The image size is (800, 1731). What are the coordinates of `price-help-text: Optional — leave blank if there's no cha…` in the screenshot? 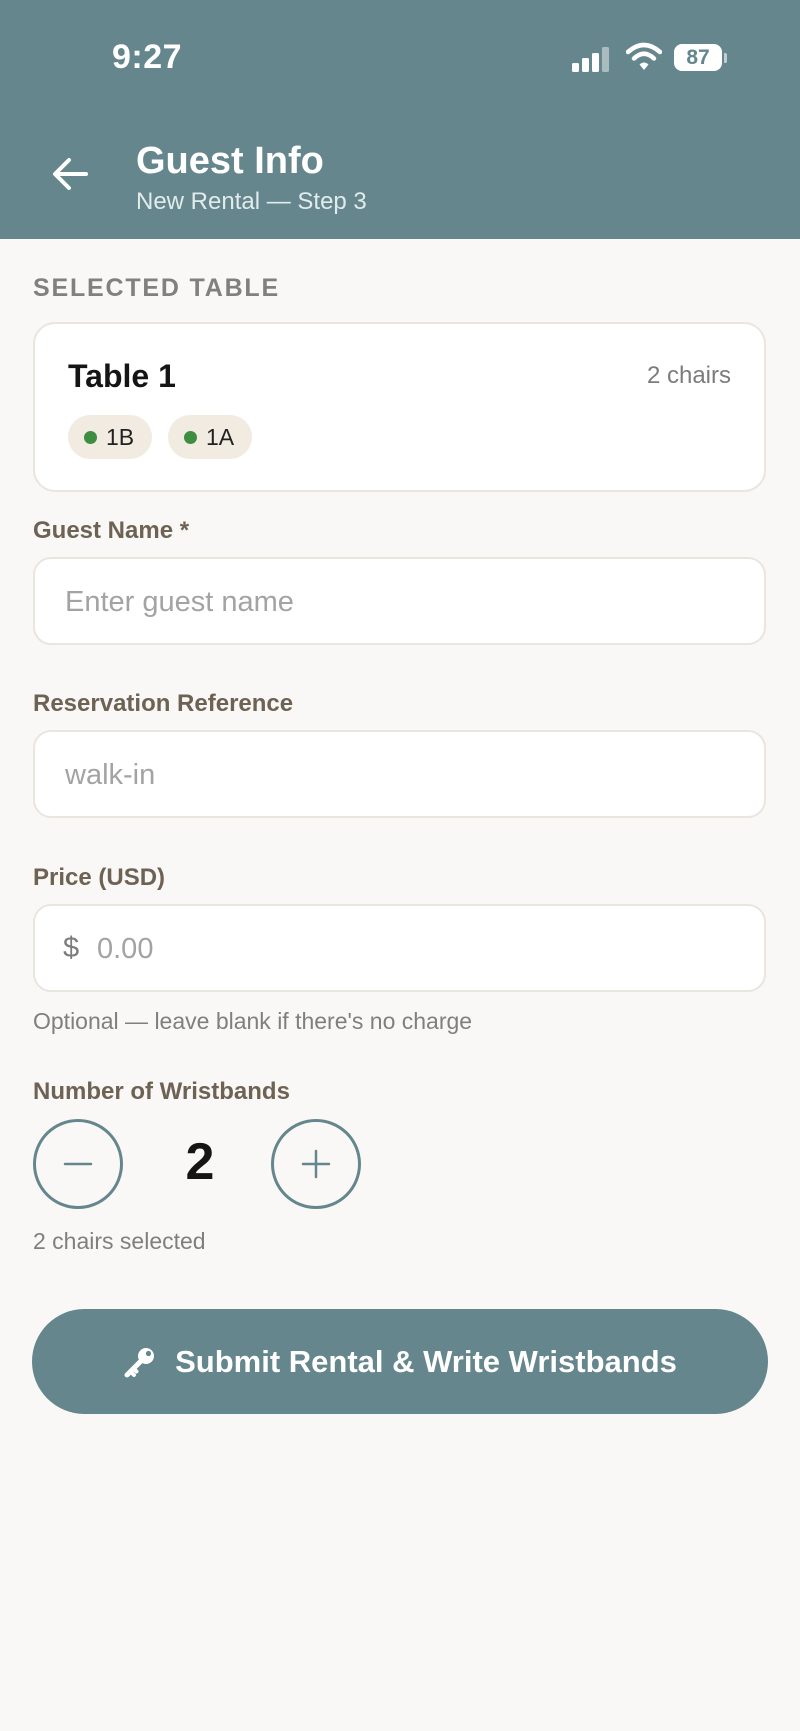 It's located at (253, 1021).